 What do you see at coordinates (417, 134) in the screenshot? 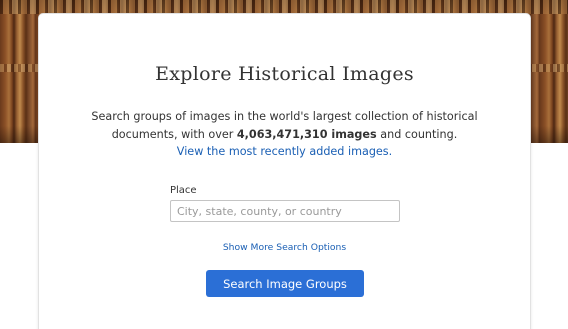
I see `description-text-end: and counting.` at bounding box center [417, 134].